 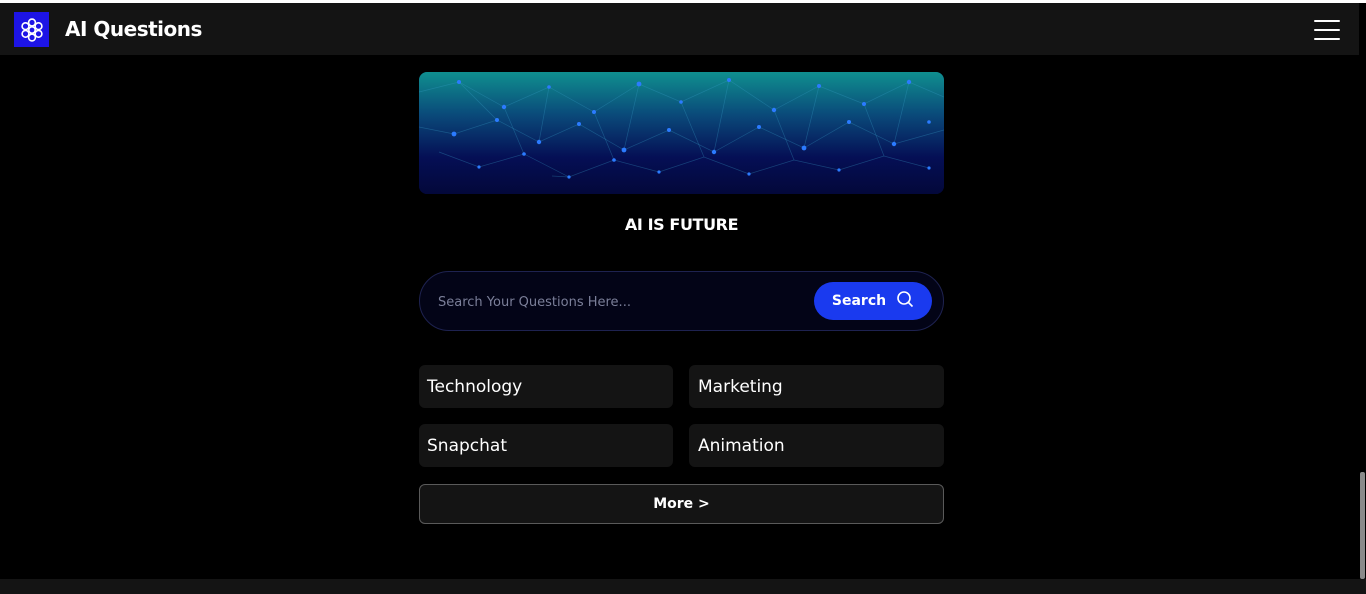 What do you see at coordinates (467, 445) in the screenshot?
I see `category-label: Snapchat` at bounding box center [467, 445].